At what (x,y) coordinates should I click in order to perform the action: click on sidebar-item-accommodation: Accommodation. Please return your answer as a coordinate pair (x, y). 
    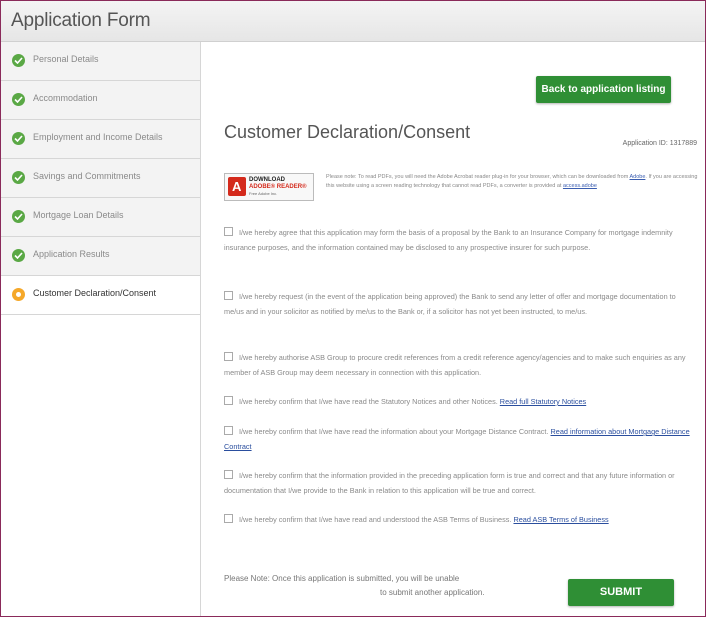
    Looking at the image, I should click on (100, 100).